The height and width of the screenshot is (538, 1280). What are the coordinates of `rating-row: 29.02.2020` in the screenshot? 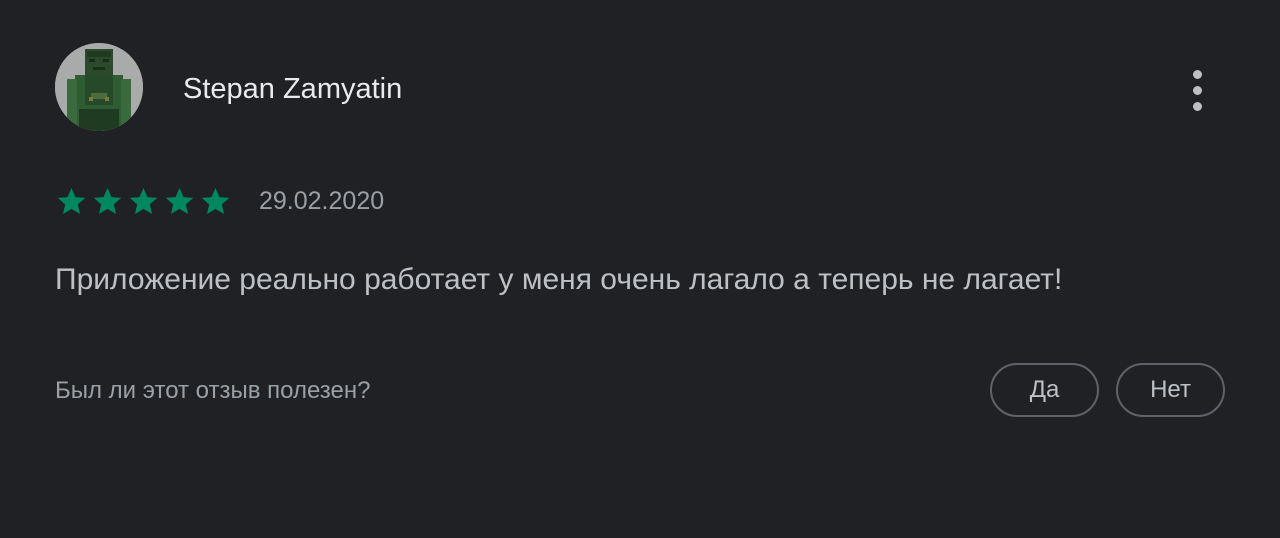 It's located at (219, 201).